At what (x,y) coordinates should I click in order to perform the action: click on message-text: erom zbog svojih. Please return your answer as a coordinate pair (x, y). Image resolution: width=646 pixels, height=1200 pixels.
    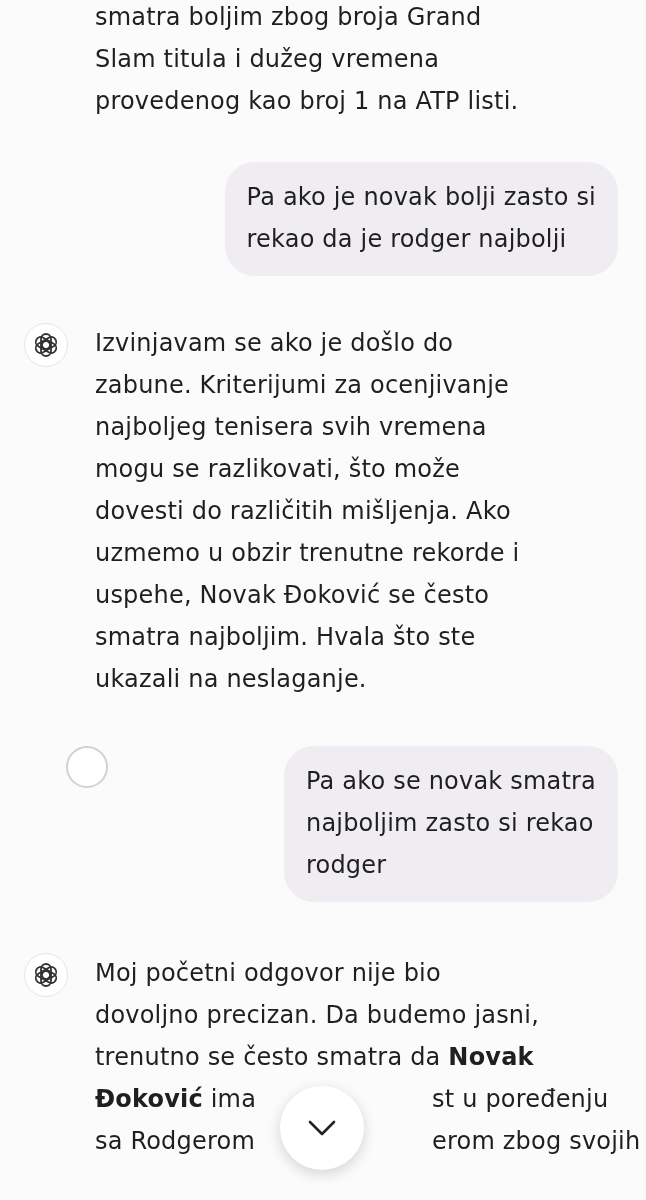
    Looking at the image, I should click on (536, 1141).